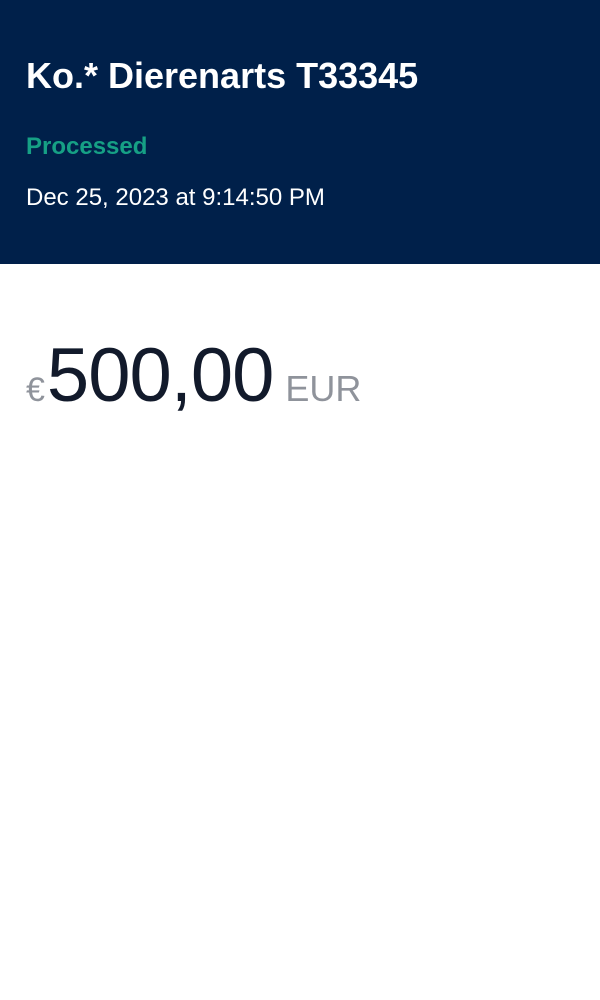 The height and width of the screenshot is (1000, 600). I want to click on transaction-timestamp: Dec 25, 2023 at 9:14:50 PM, so click(175, 197).